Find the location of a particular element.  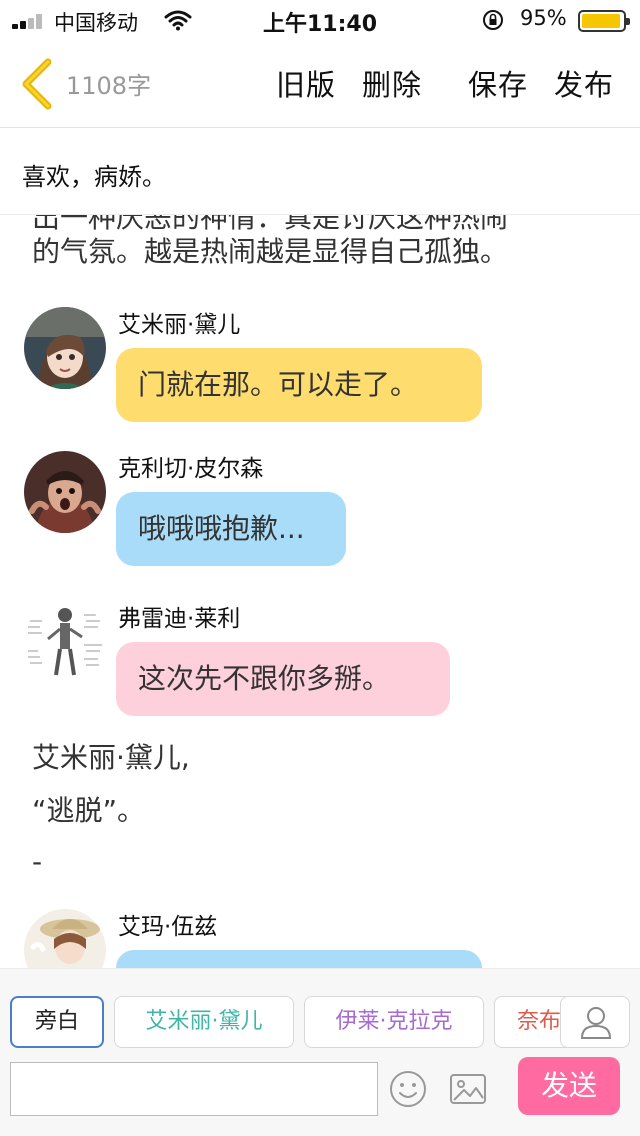

narration-line: “逃脱”。 is located at coordinates (89, 810).